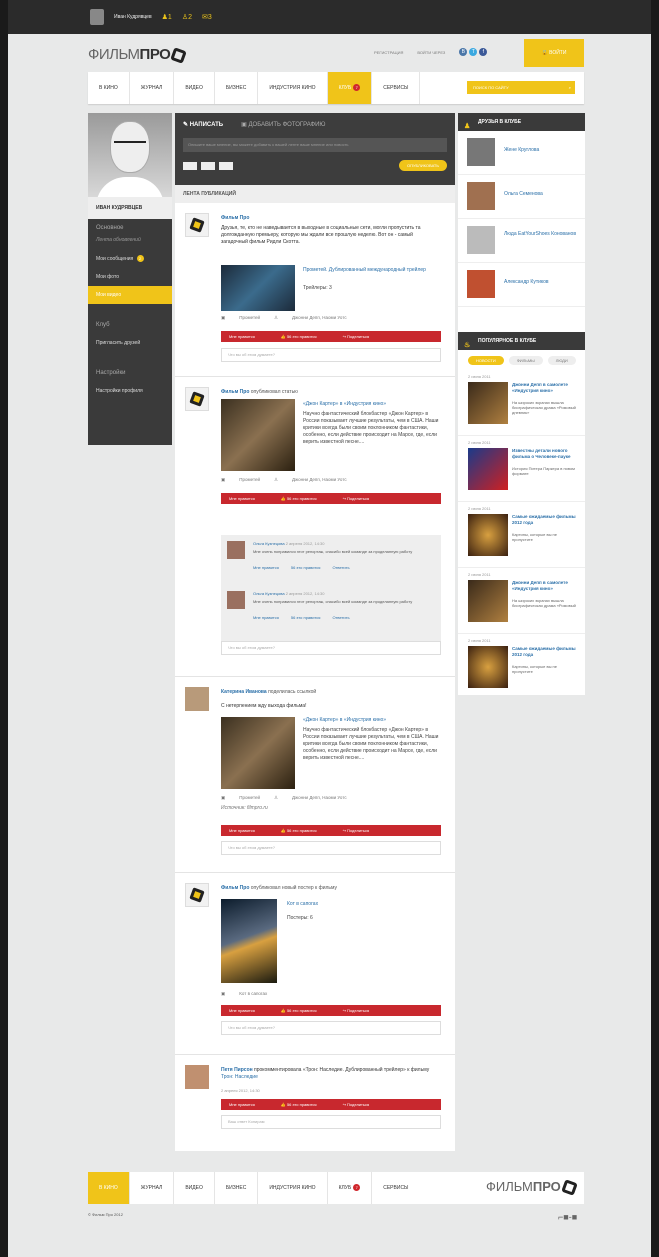 Image resolution: width=659 pixels, height=1257 pixels. Describe the element at coordinates (486, 360) in the screenshot. I see `tab-news: НОВОСТИ` at that location.